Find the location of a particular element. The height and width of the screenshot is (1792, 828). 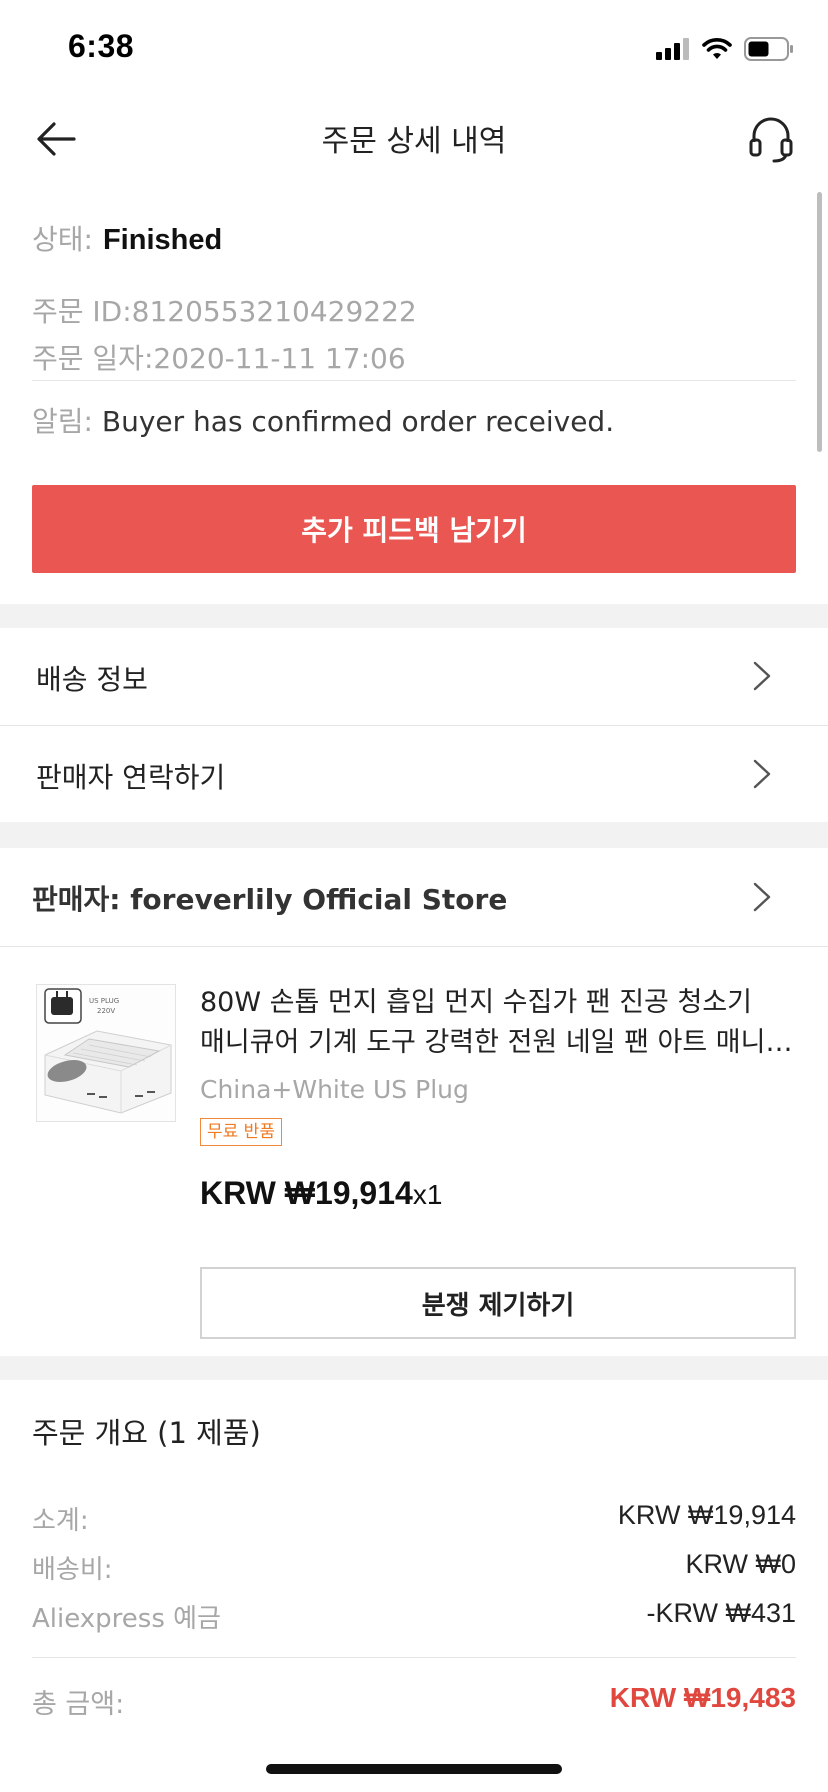

subtotal-label: 소계: is located at coordinates (60, 1521).